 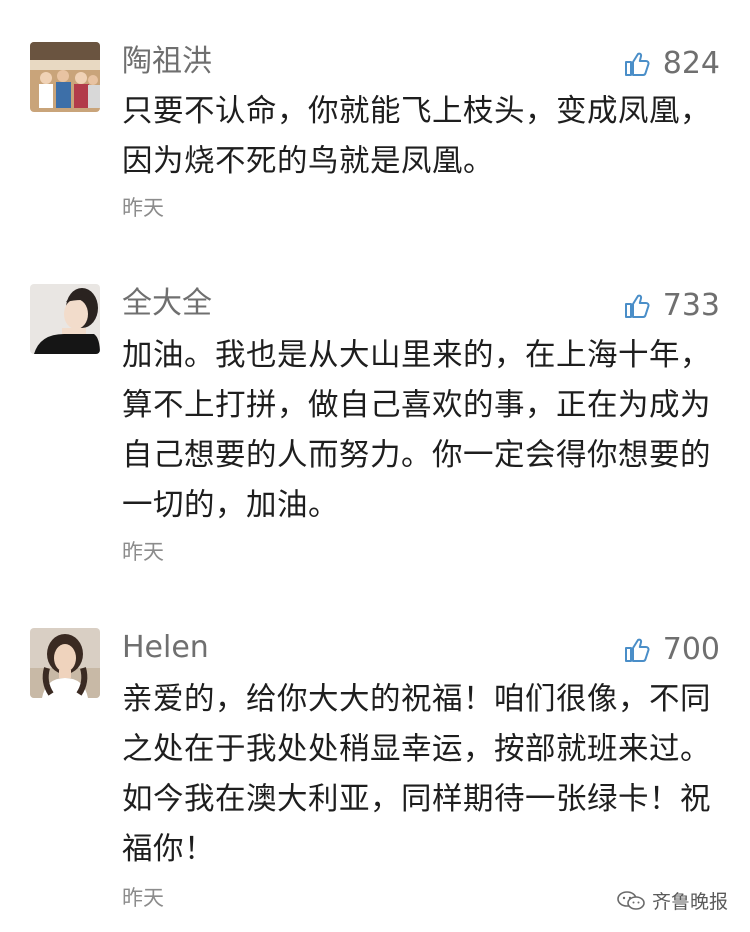 I want to click on like-count: 700, so click(x=691, y=649).